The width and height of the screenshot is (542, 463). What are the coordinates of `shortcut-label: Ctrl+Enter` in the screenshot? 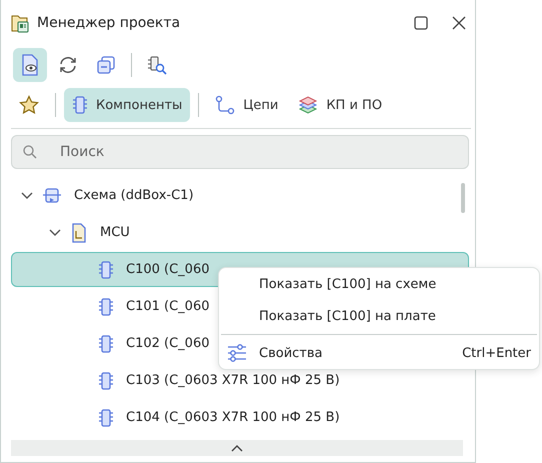 It's located at (496, 353).